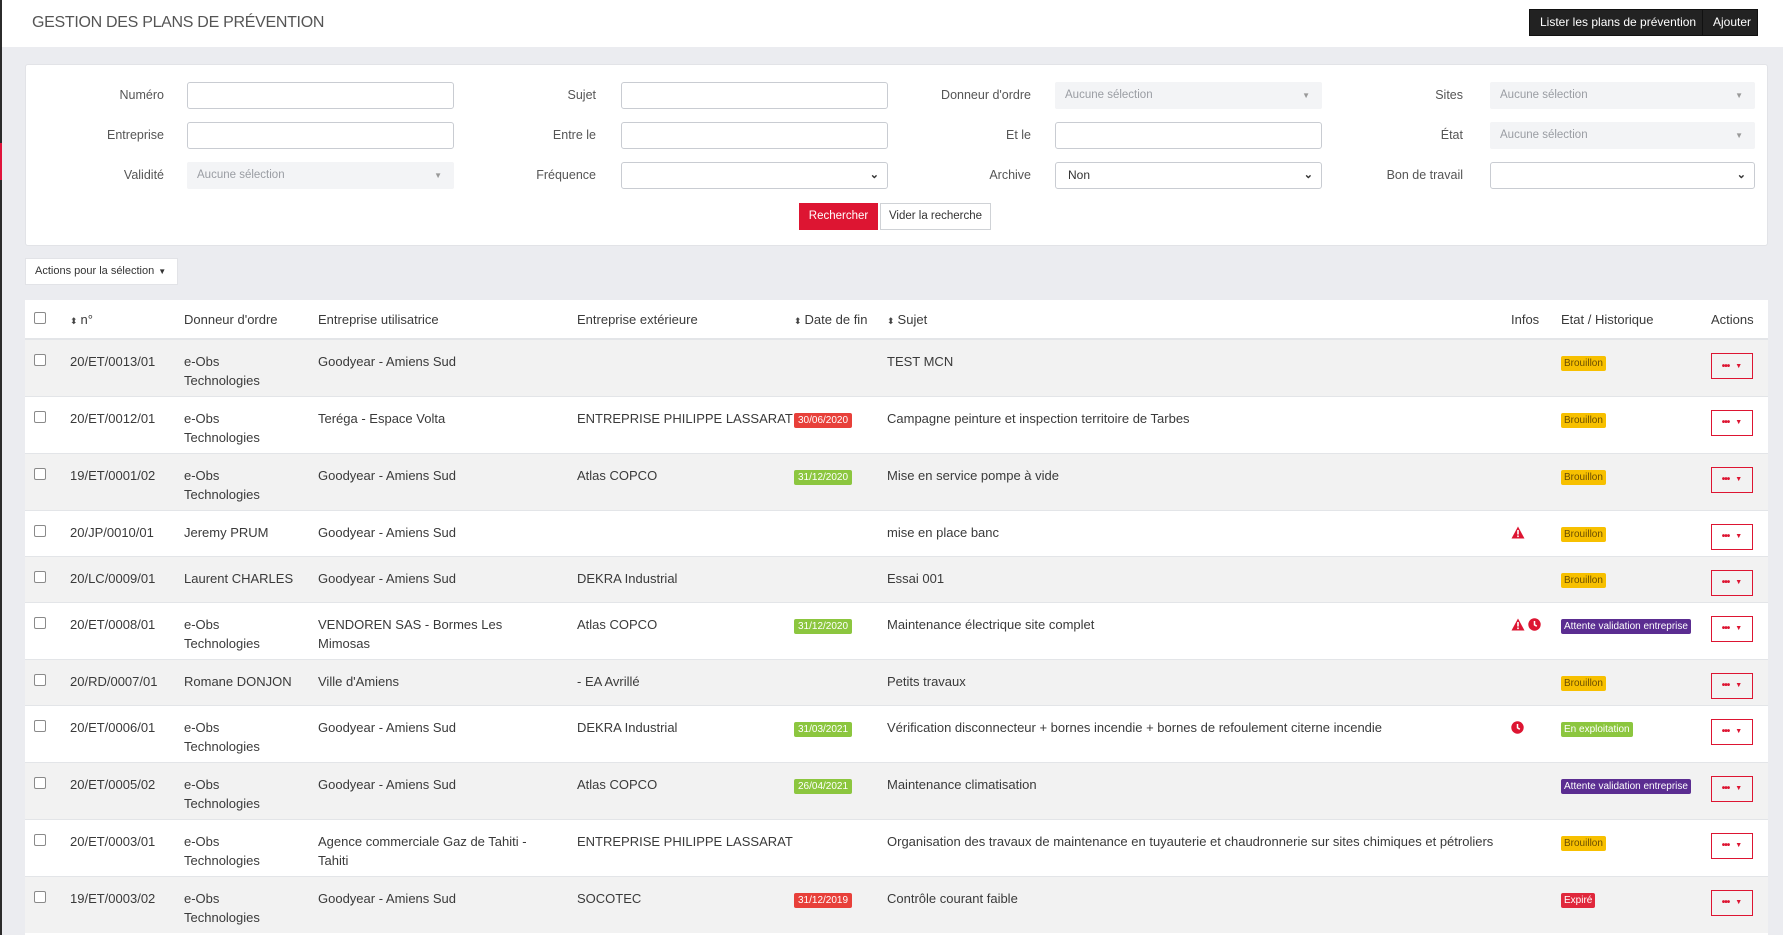 The width and height of the screenshot is (1783, 935). What do you see at coordinates (127, 790) in the screenshot?
I see `cell-num: 20/ET/0005/02` at bounding box center [127, 790].